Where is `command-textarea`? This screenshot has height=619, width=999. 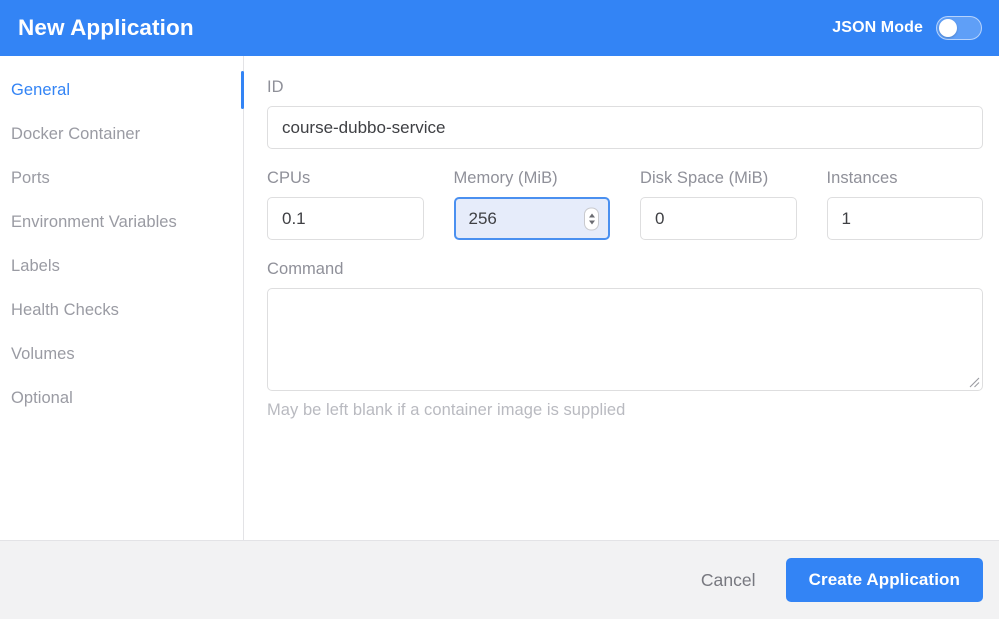 command-textarea is located at coordinates (625, 339).